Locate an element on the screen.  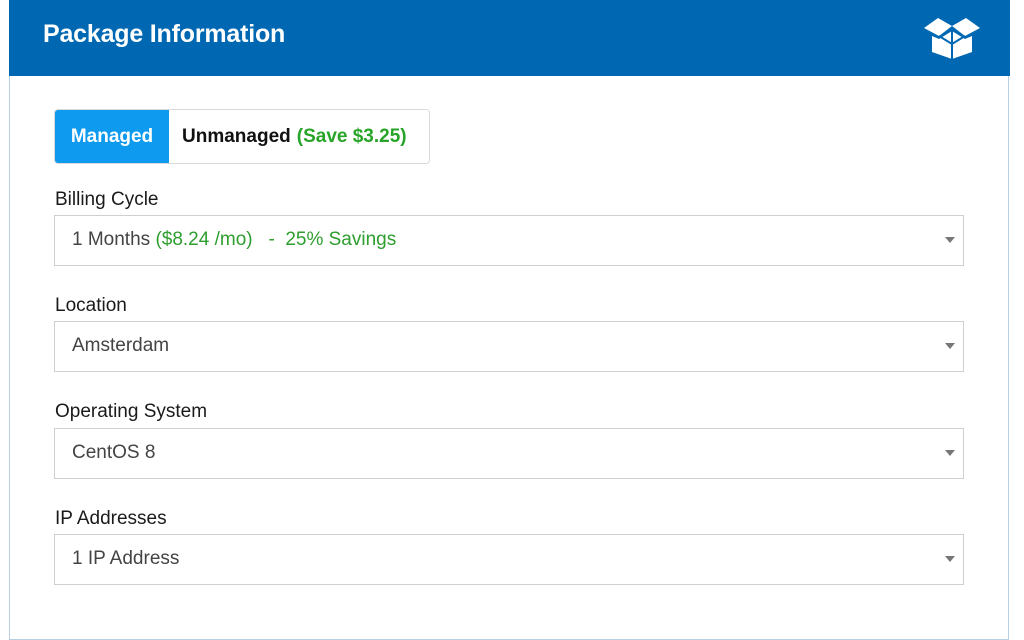
location-select: Amsterdam is located at coordinates (509, 346).